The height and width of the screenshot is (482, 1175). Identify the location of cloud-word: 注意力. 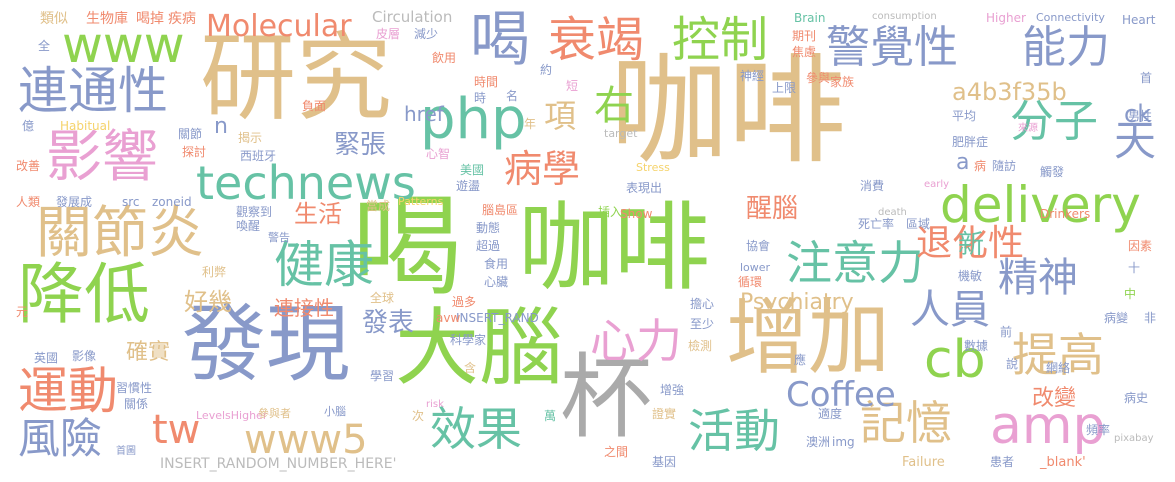
(855, 263).